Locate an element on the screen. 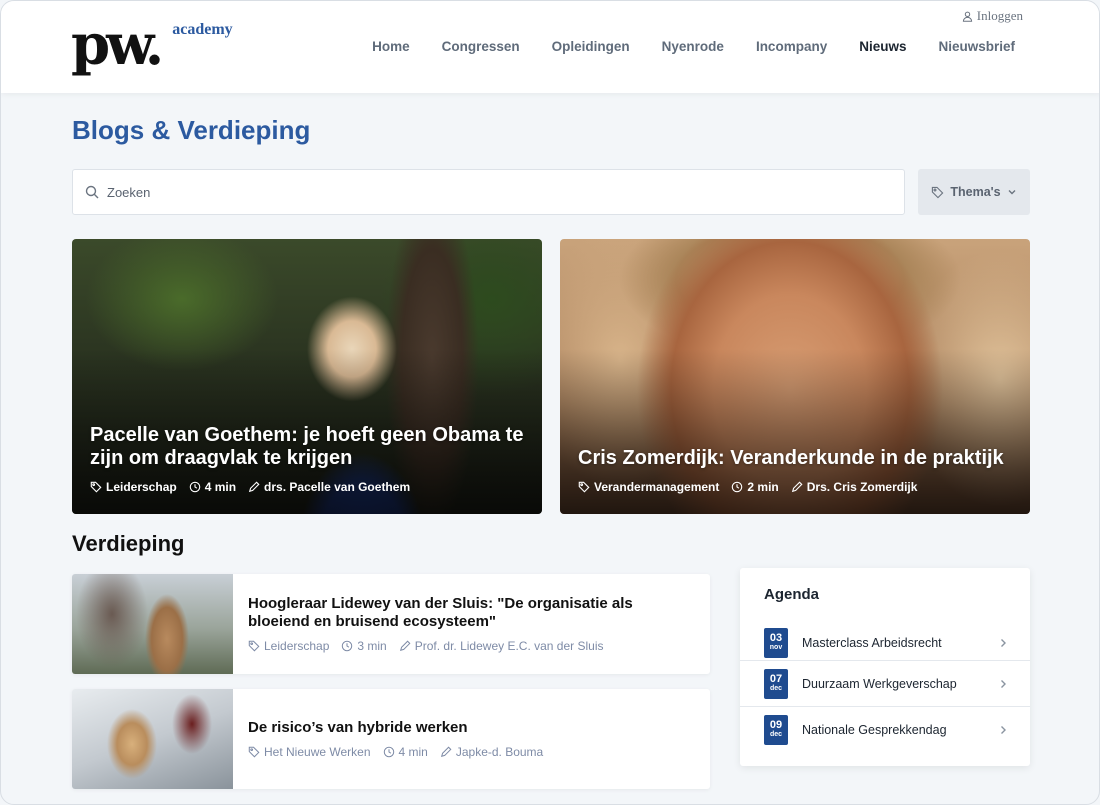 The height and width of the screenshot is (805, 1100). nav-nyenrode: Nyenrode is located at coordinates (693, 46).